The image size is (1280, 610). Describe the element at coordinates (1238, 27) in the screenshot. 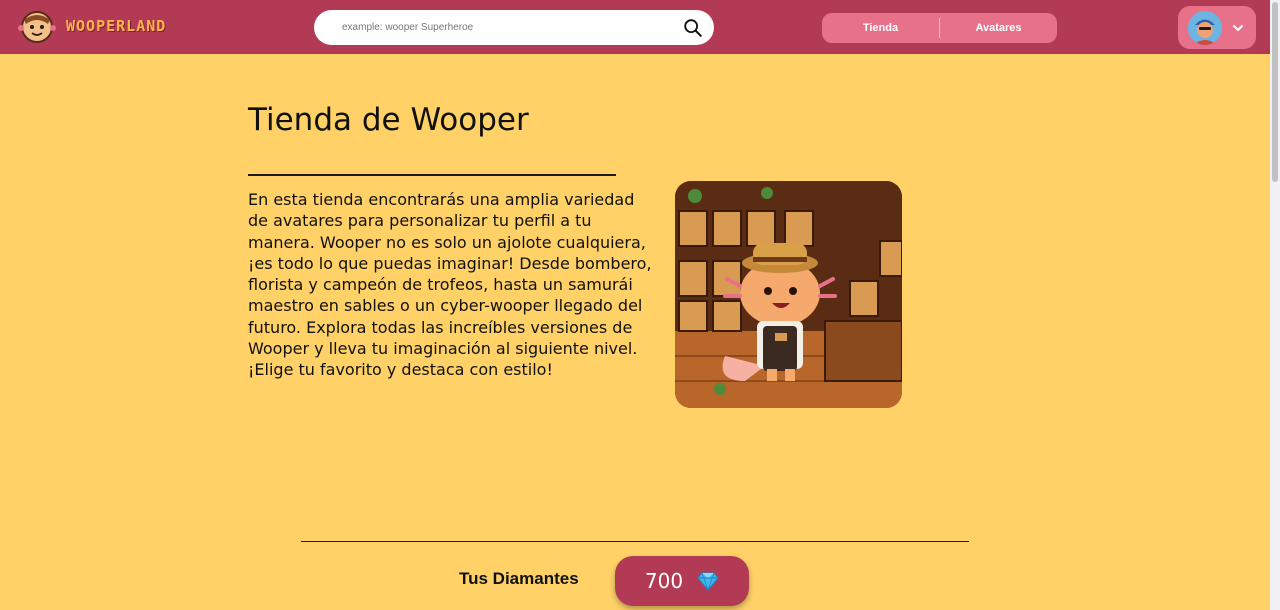

I see `chevron-down-icon` at that location.